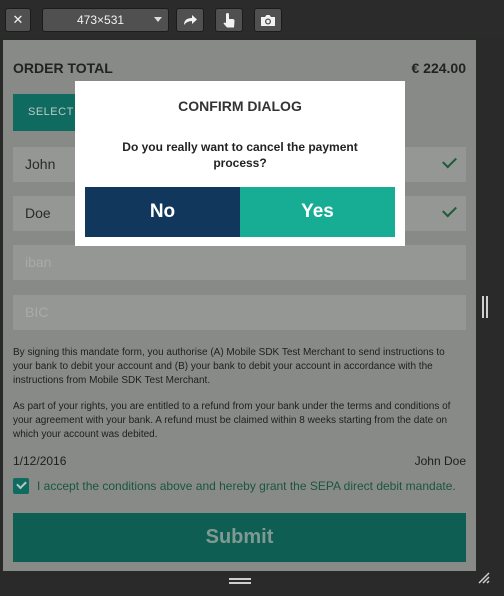  Describe the element at coordinates (239, 262) in the screenshot. I see `iban-field: iban` at that location.